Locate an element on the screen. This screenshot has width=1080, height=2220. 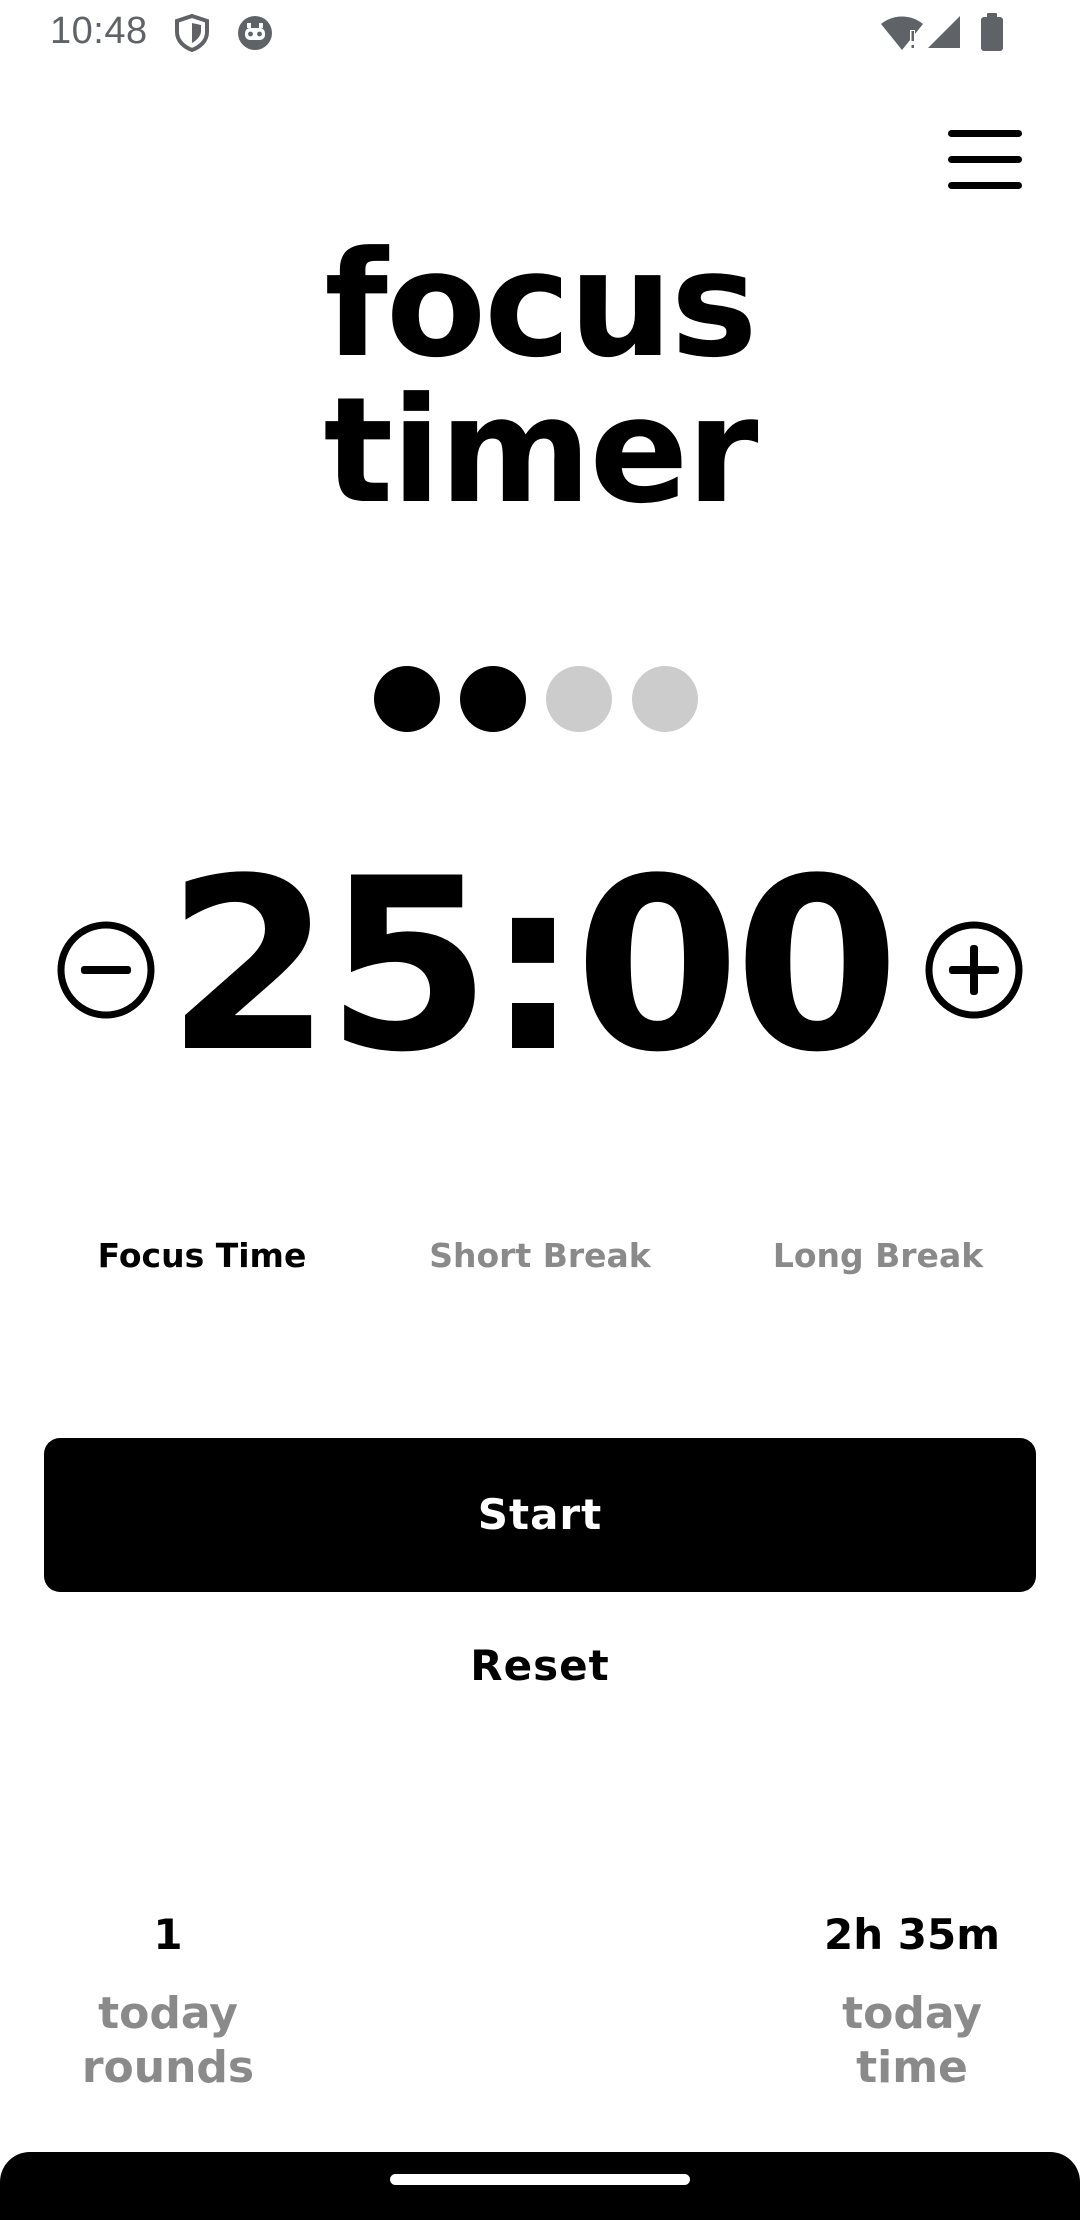
minus-circle-icon is located at coordinates (106, 970).